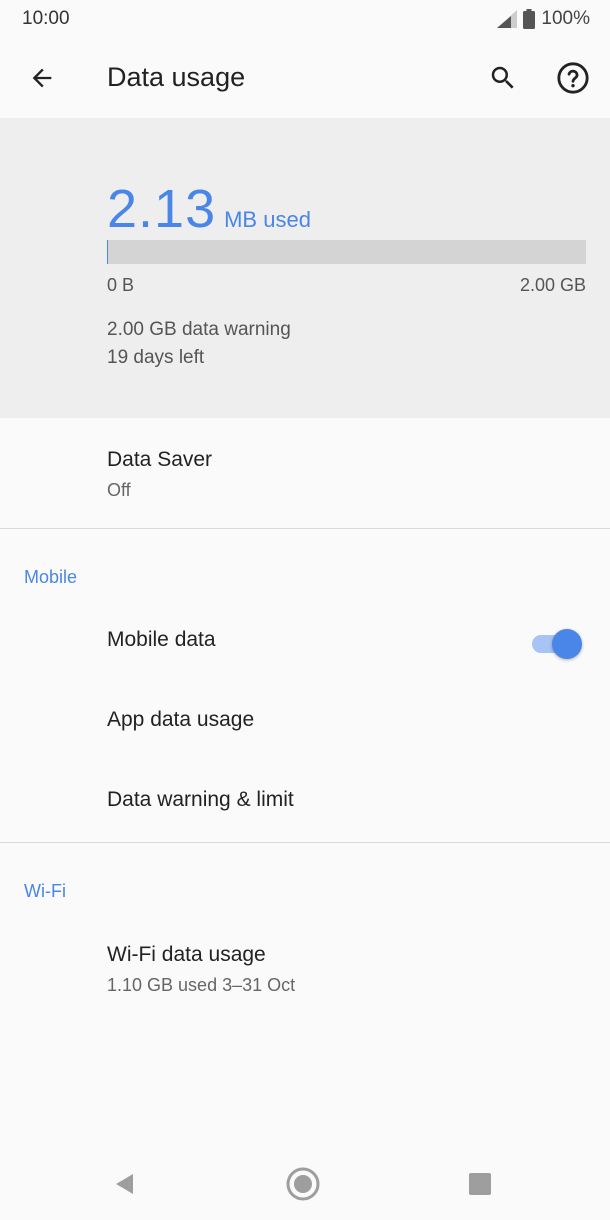  Describe the element at coordinates (567, 644) in the screenshot. I see `toggle-thumb` at that location.